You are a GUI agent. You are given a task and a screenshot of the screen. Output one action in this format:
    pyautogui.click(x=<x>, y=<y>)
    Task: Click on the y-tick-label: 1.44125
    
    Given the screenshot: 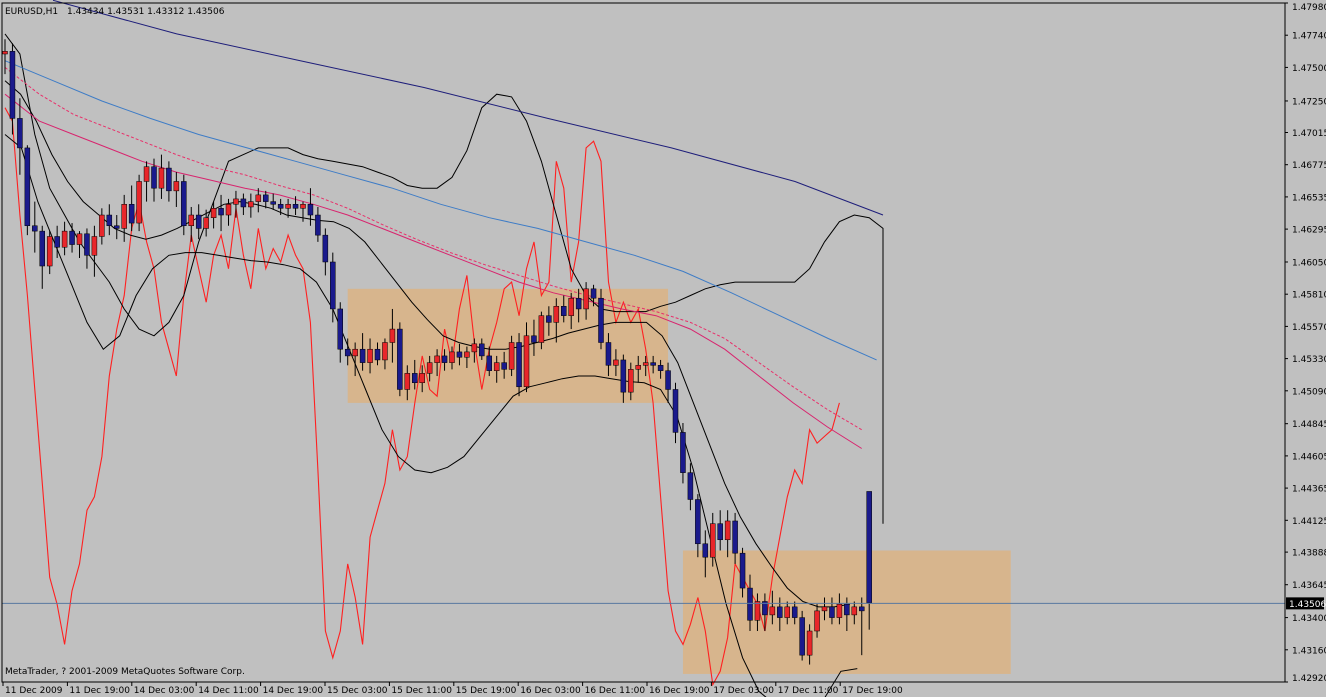 What is the action you would take?
    pyautogui.click(x=1309, y=522)
    